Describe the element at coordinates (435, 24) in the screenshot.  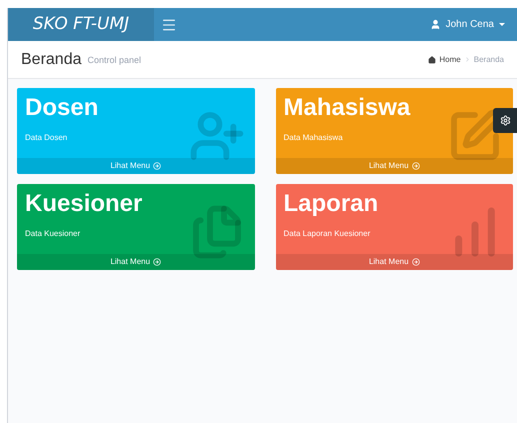
I see `user-icon` at that location.